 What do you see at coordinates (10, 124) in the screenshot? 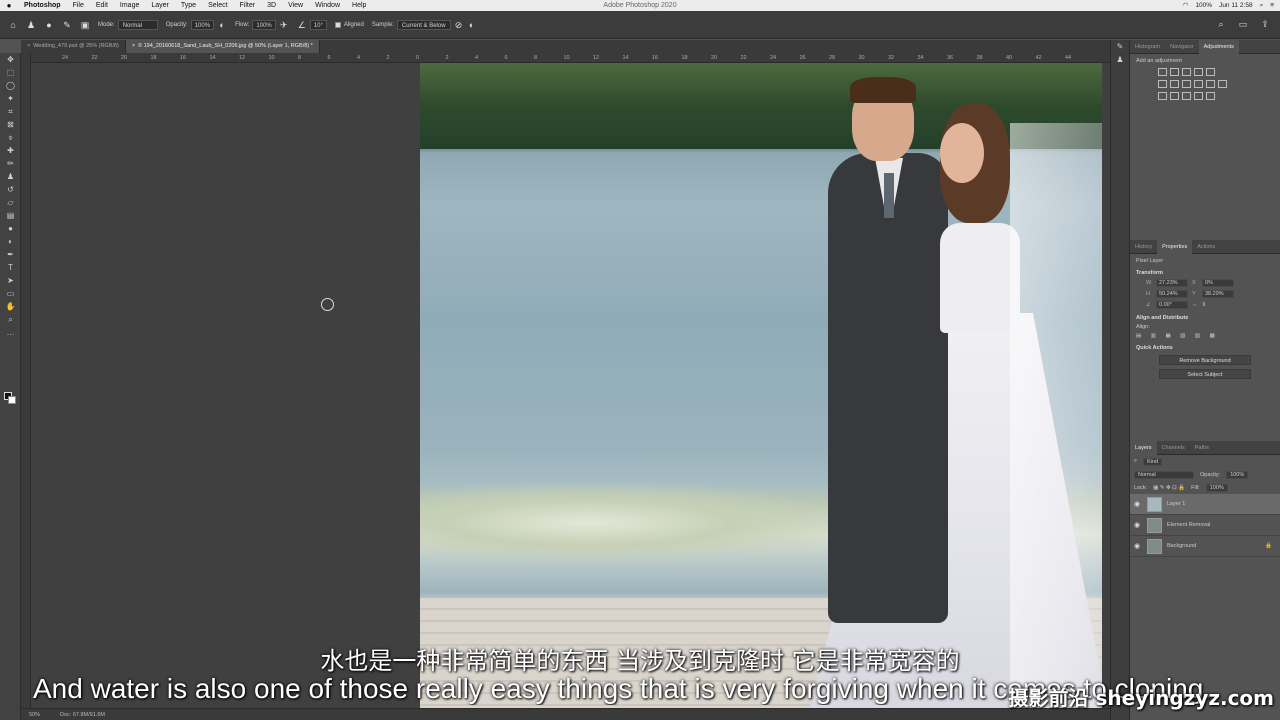
I see `frame-tool-icon: ⊠` at bounding box center [10, 124].